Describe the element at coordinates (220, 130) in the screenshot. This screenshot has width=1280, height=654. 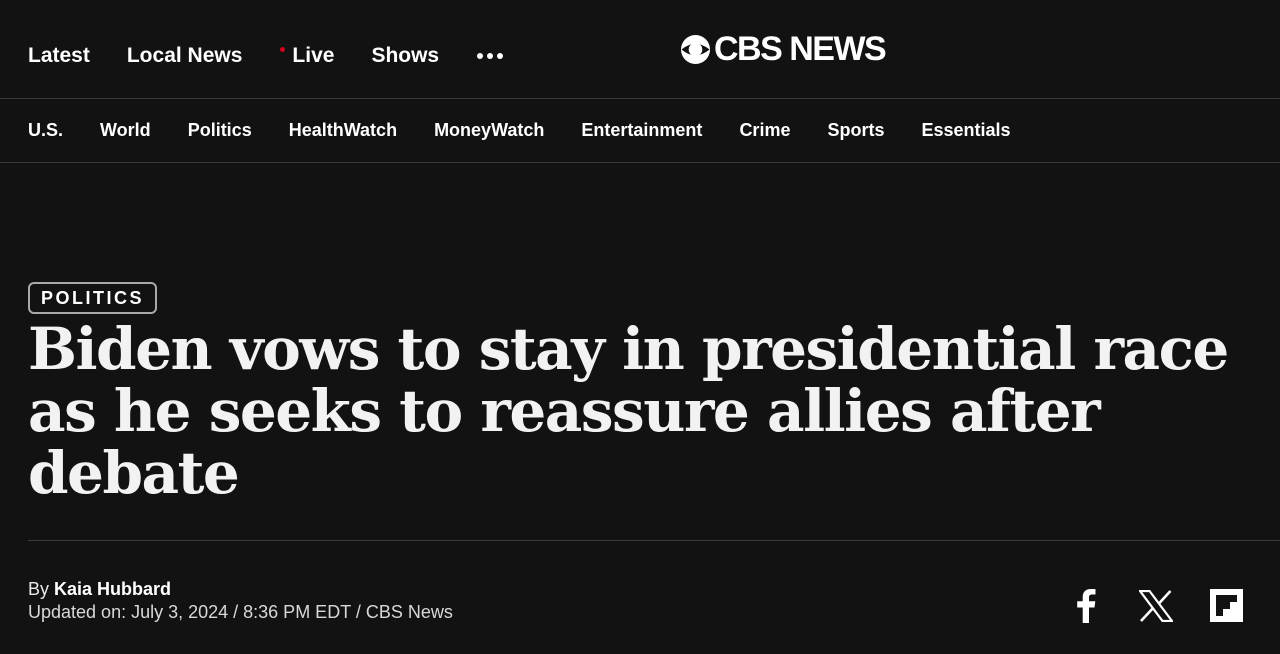
I see `section-politics: Politics` at that location.